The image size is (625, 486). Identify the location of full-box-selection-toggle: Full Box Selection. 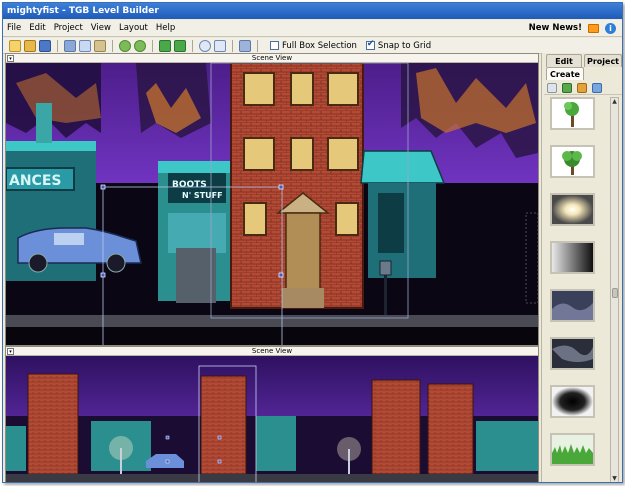
(313, 46).